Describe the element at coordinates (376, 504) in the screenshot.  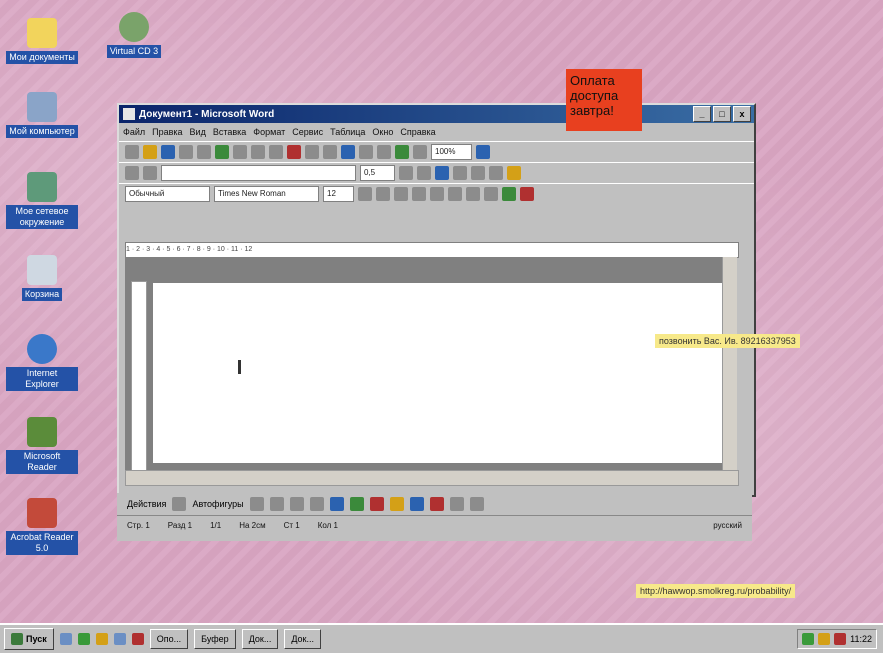
I see `clipart-icon` at that location.